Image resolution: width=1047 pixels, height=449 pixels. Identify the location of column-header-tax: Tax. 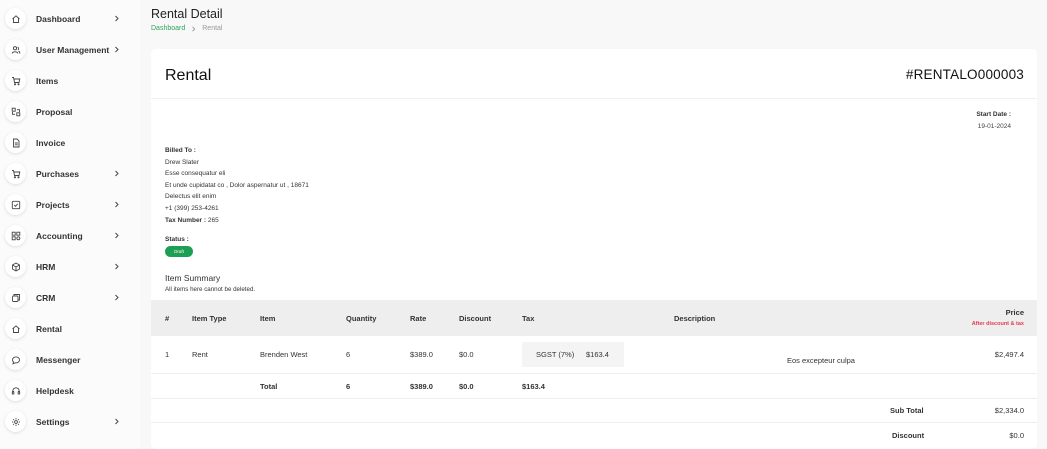
(528, 318).